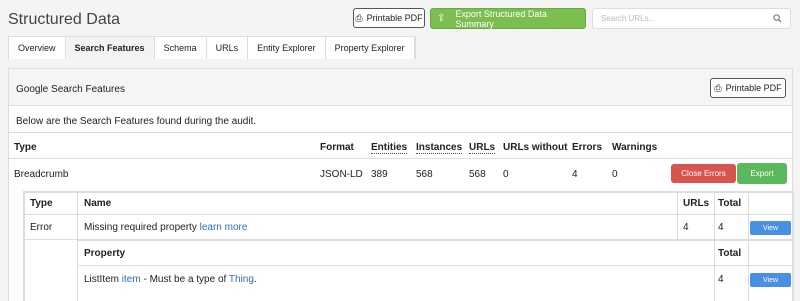 The height and width of the screenshot is (301, 800). I want to click on issue-col-header-type: Type, so click(41, 203).